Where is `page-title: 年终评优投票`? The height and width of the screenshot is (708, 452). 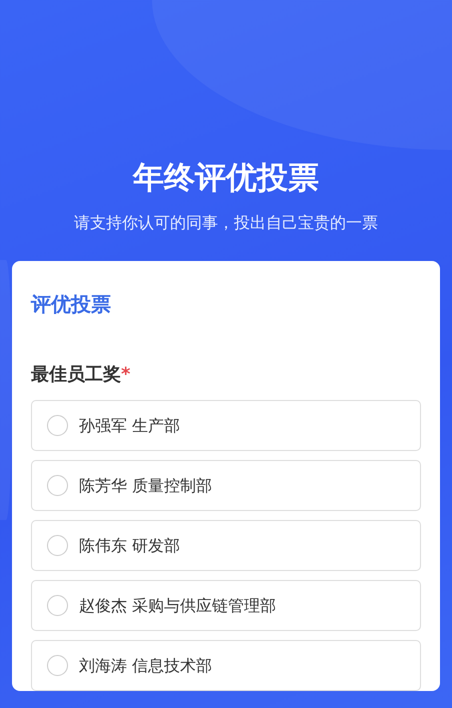
page-title: 年终评优投票 is located at coordinates (225, 179).